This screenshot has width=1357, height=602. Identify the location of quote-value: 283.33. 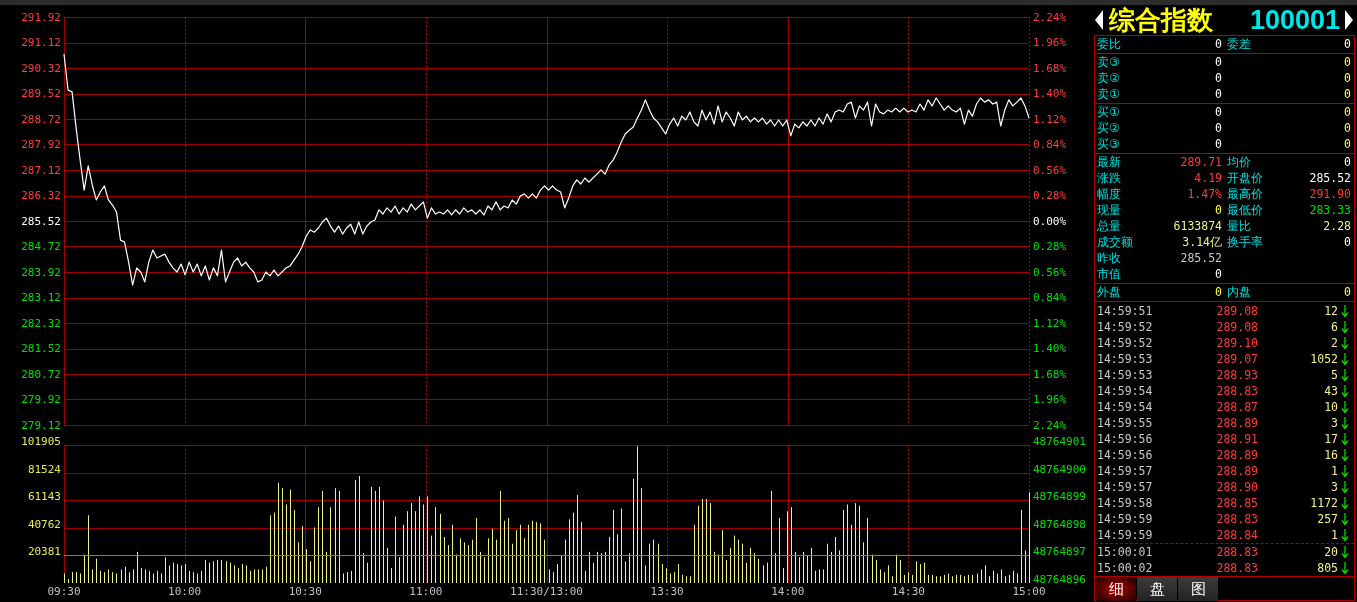
(1330, 210).